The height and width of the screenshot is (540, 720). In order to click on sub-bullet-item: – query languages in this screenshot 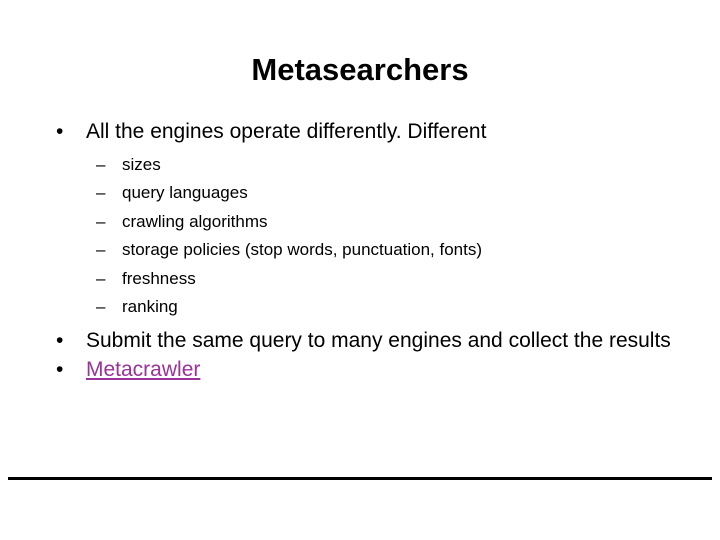, I will do `click(360, 193)`.